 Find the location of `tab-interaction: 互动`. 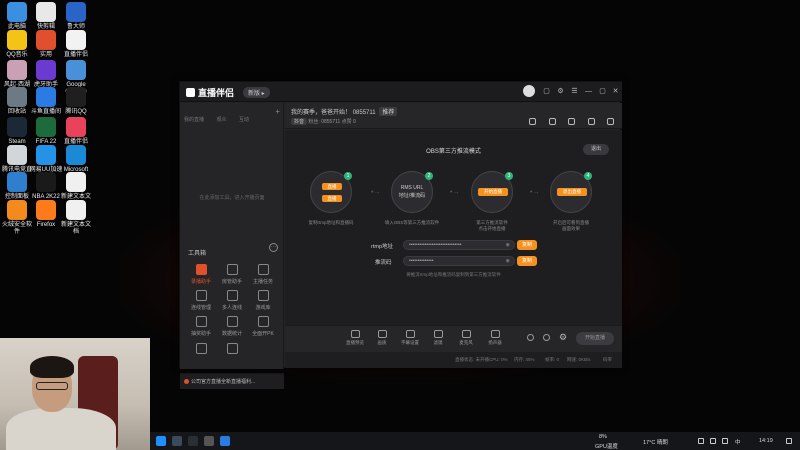

tab-interaction: 互动 is located at coordinates (244, 119).